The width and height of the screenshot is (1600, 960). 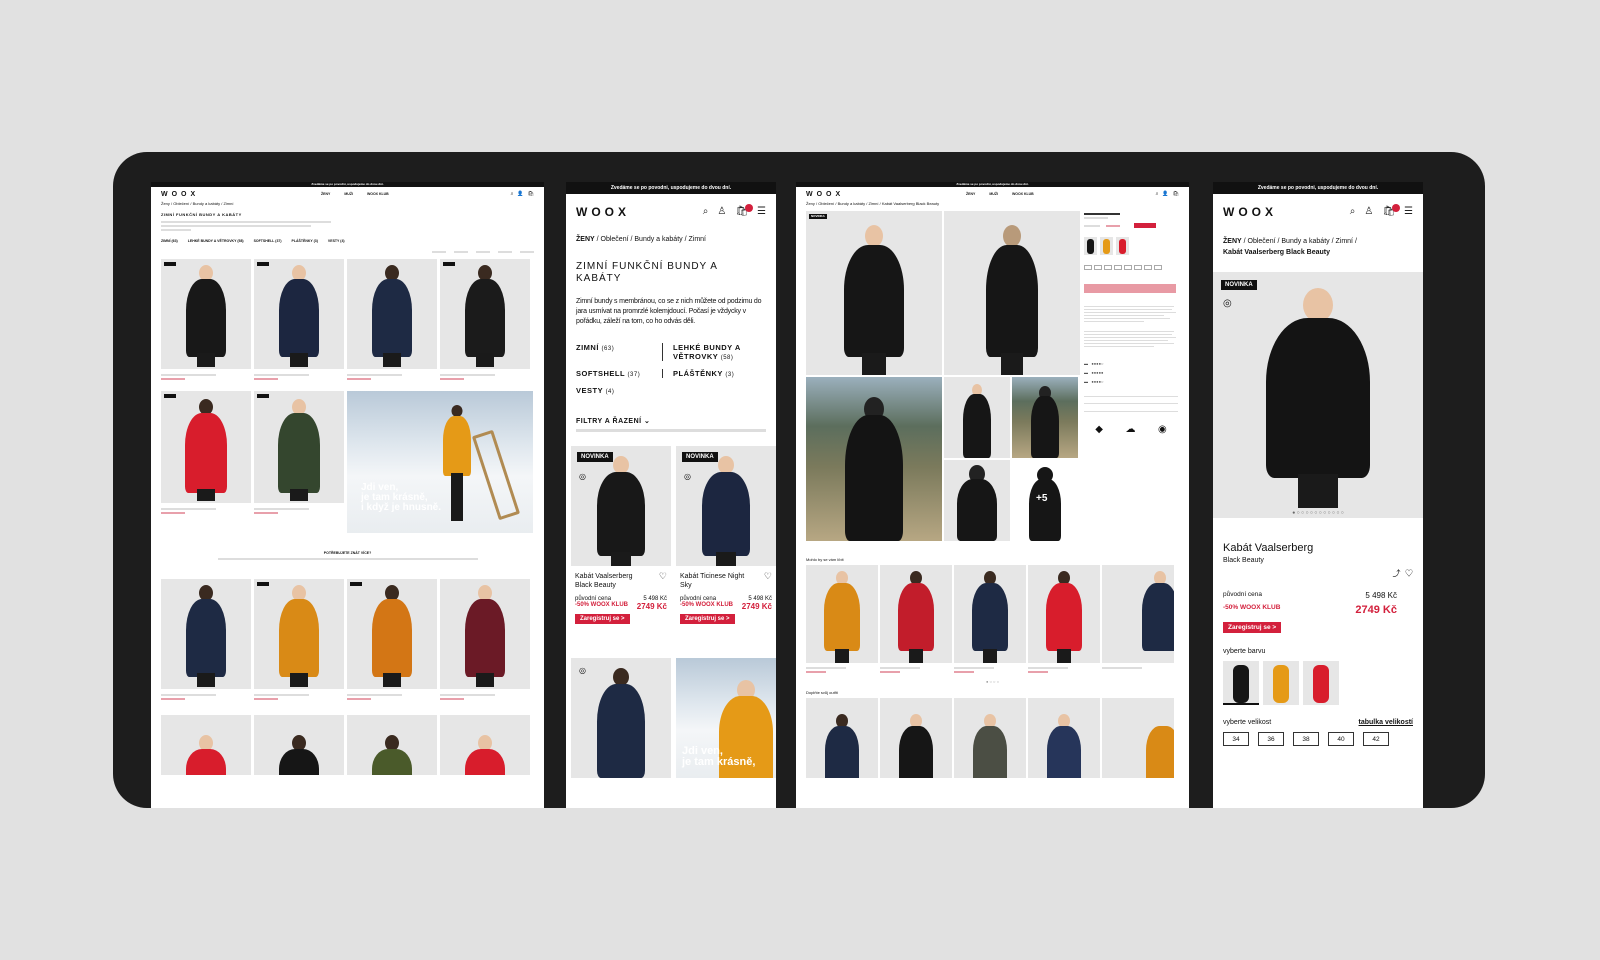 I want to click on size-option: 36, so click(x=1271, y=739).